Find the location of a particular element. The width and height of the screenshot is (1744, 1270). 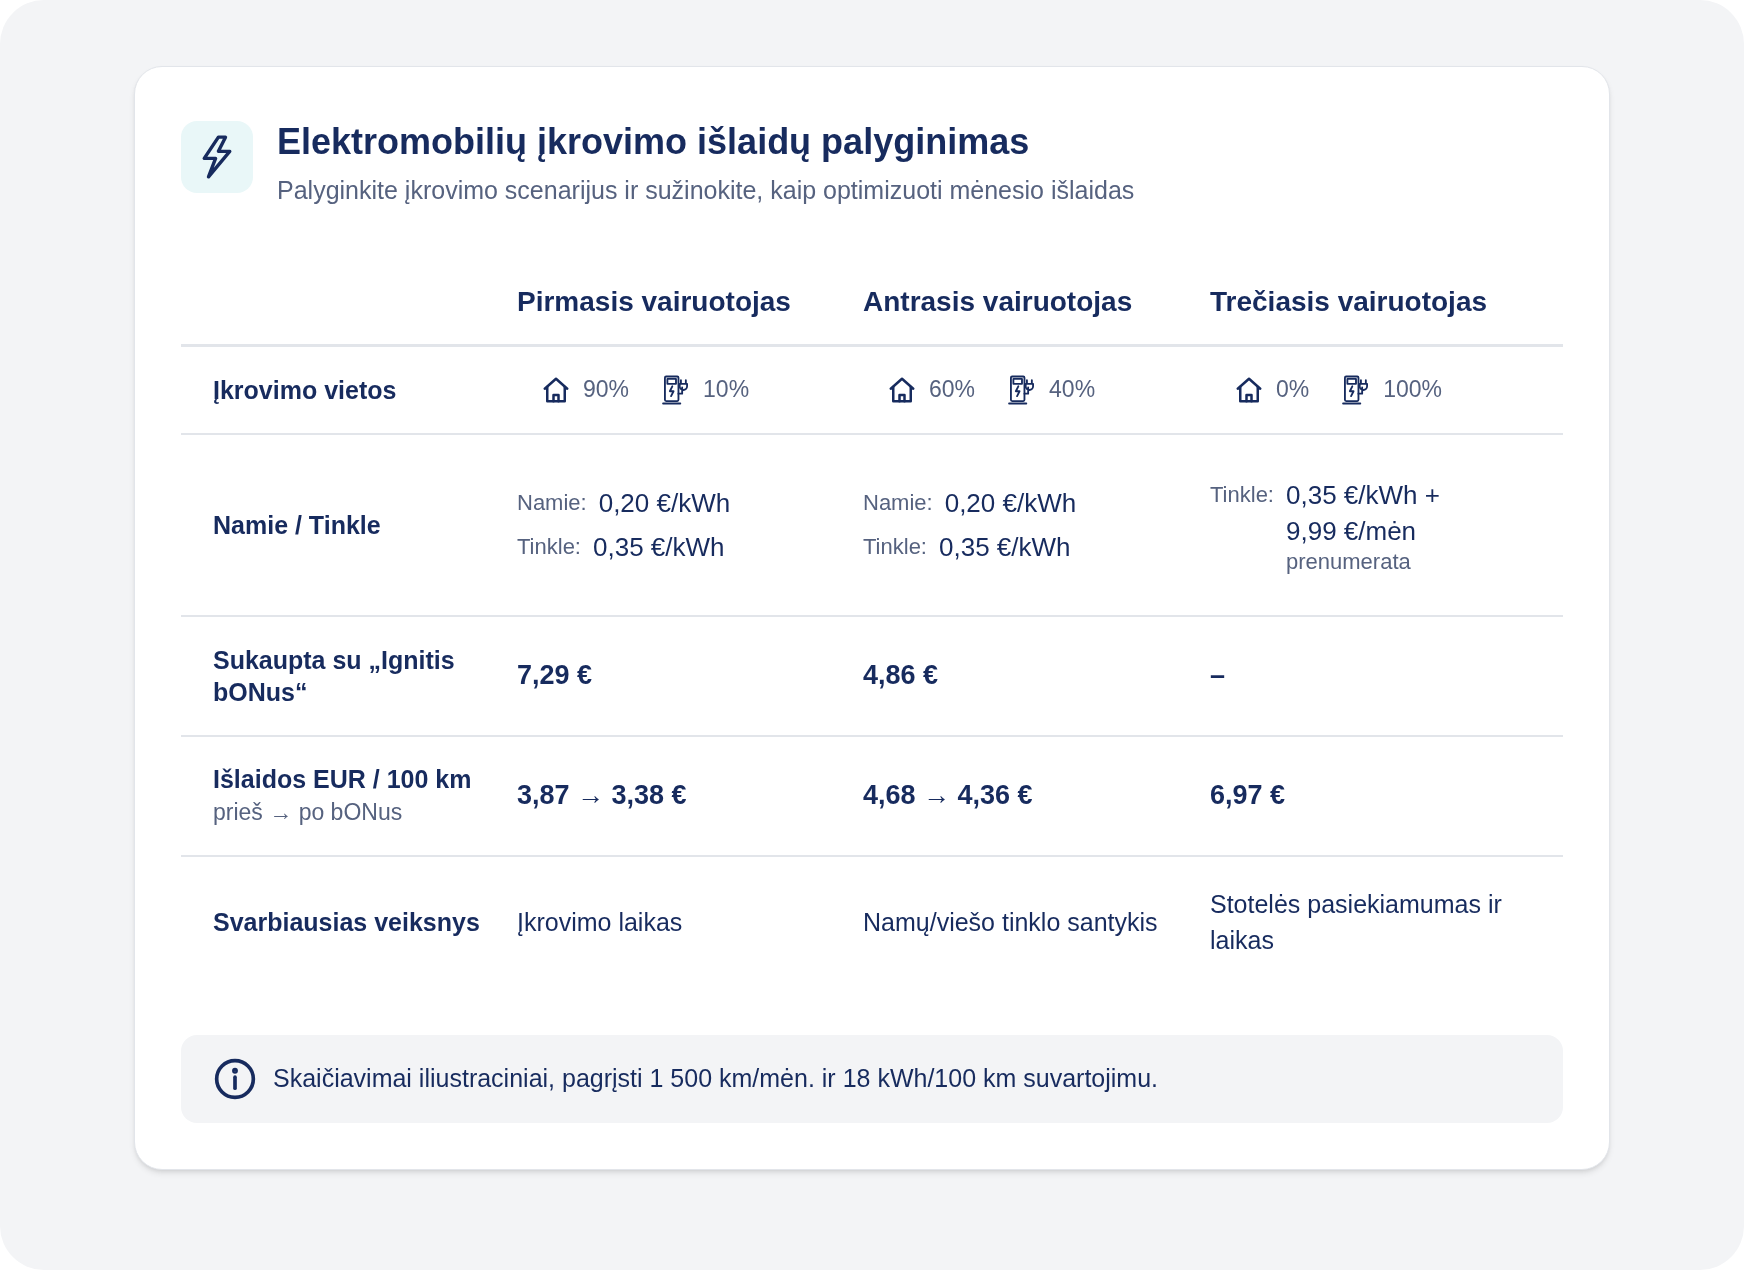

home-share: 90% is located at coordinates (606, 390).